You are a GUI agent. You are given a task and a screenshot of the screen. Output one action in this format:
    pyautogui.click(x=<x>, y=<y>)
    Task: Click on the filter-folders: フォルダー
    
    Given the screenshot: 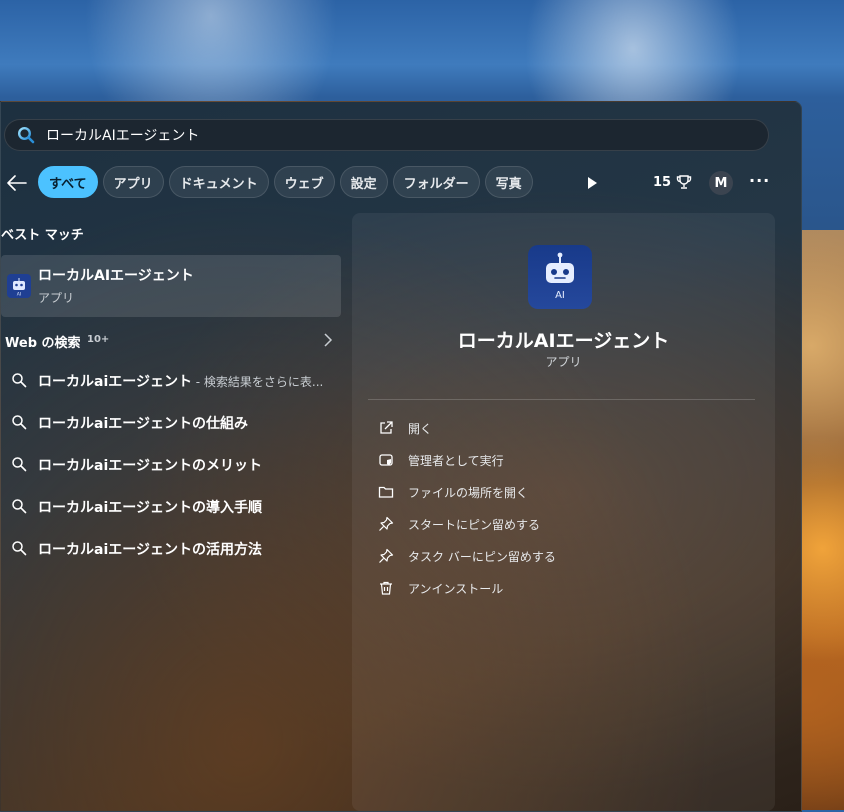 What is the action you would take?
    pyautogui.click(x=436, y=182)
    